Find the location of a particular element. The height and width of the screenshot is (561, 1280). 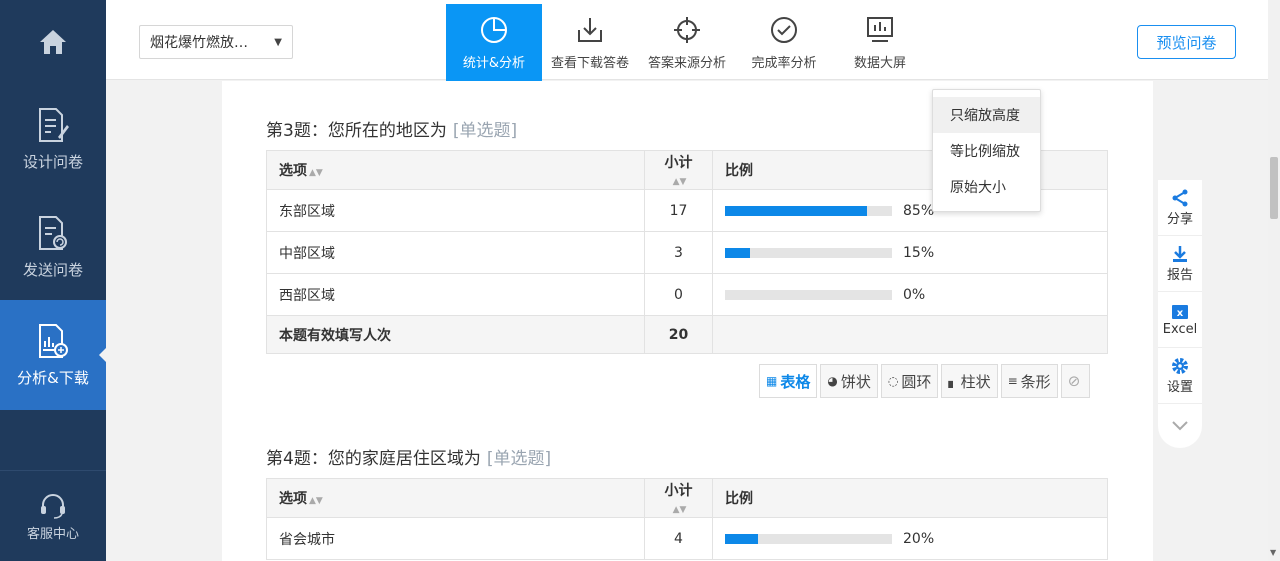

tab-label: 统计&分析 is located at coordinates (494, 63).